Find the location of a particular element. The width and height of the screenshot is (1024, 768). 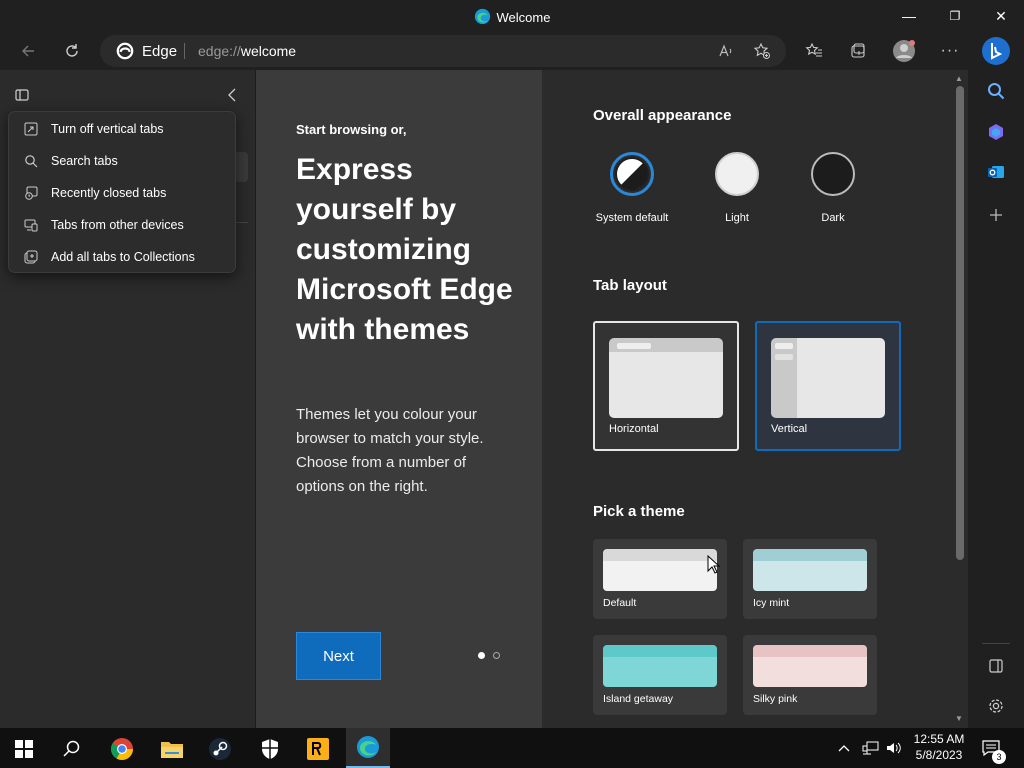

taskbar-edge-active is located at coordinates (368, 748).